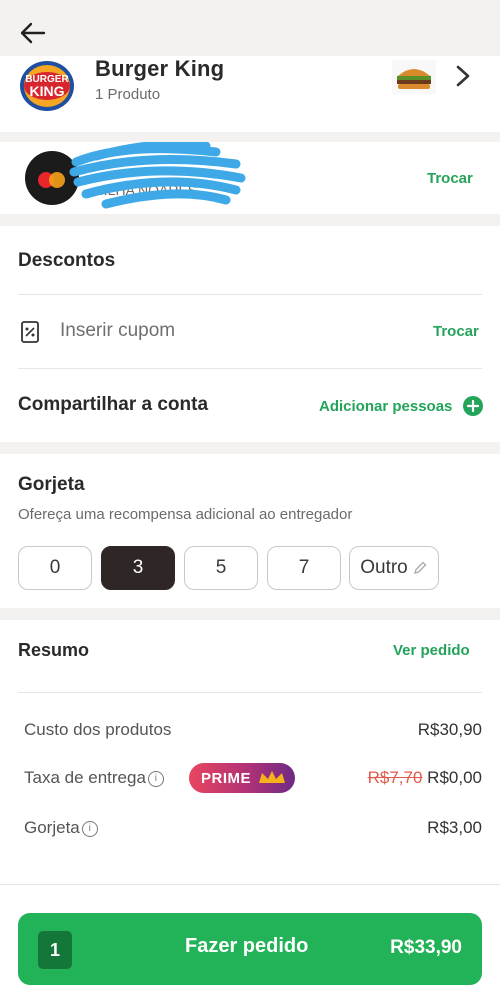 This screenshot has height=987, width=500. I want to click on delivery-fee-label: Taxa de entrega, so click(85, 777).